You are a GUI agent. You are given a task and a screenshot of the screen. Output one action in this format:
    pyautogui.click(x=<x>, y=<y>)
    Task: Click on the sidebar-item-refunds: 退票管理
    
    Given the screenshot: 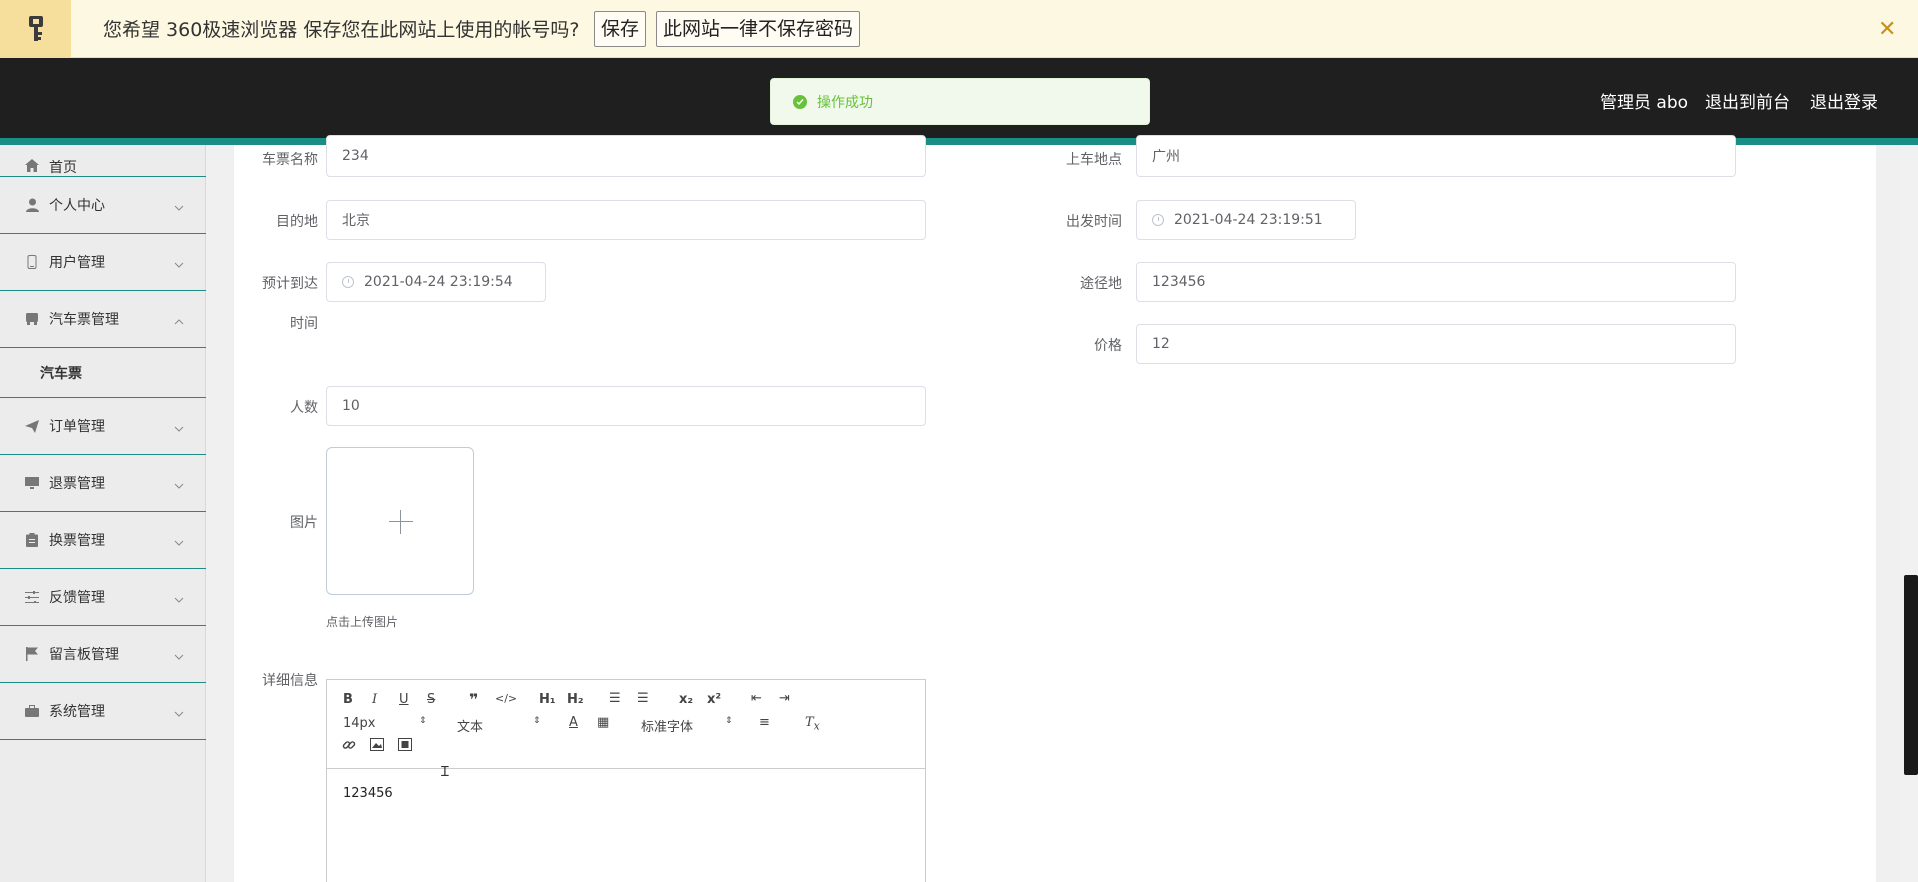 What is the action you would take?
    pyautogui.click(x=103, y=483)
    